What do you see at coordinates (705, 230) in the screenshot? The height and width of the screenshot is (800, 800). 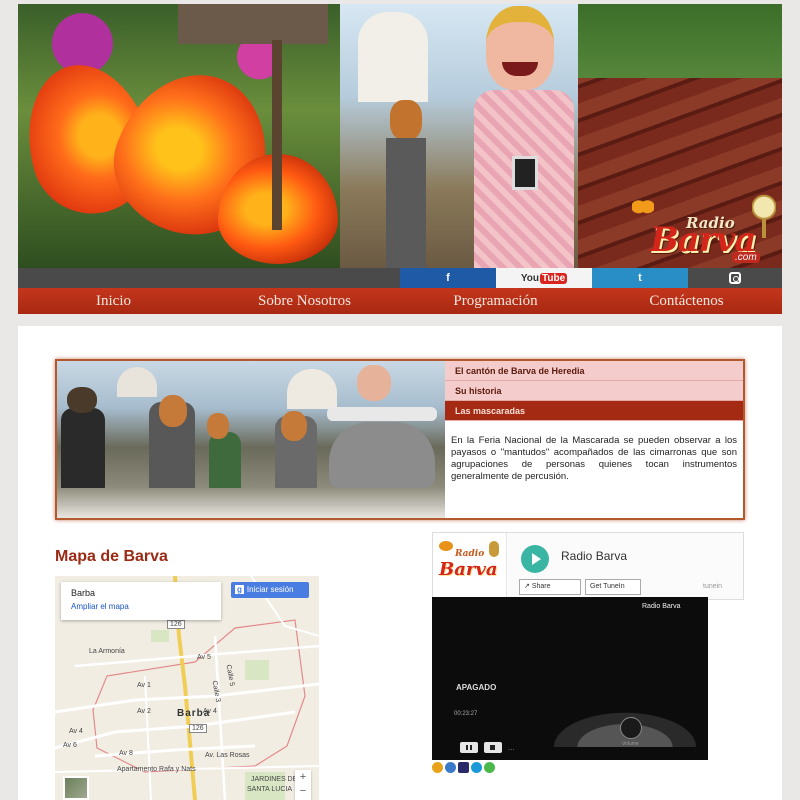 I see `radio-barva-logo: Radio Barva .com` at bounding box center [705, 230].